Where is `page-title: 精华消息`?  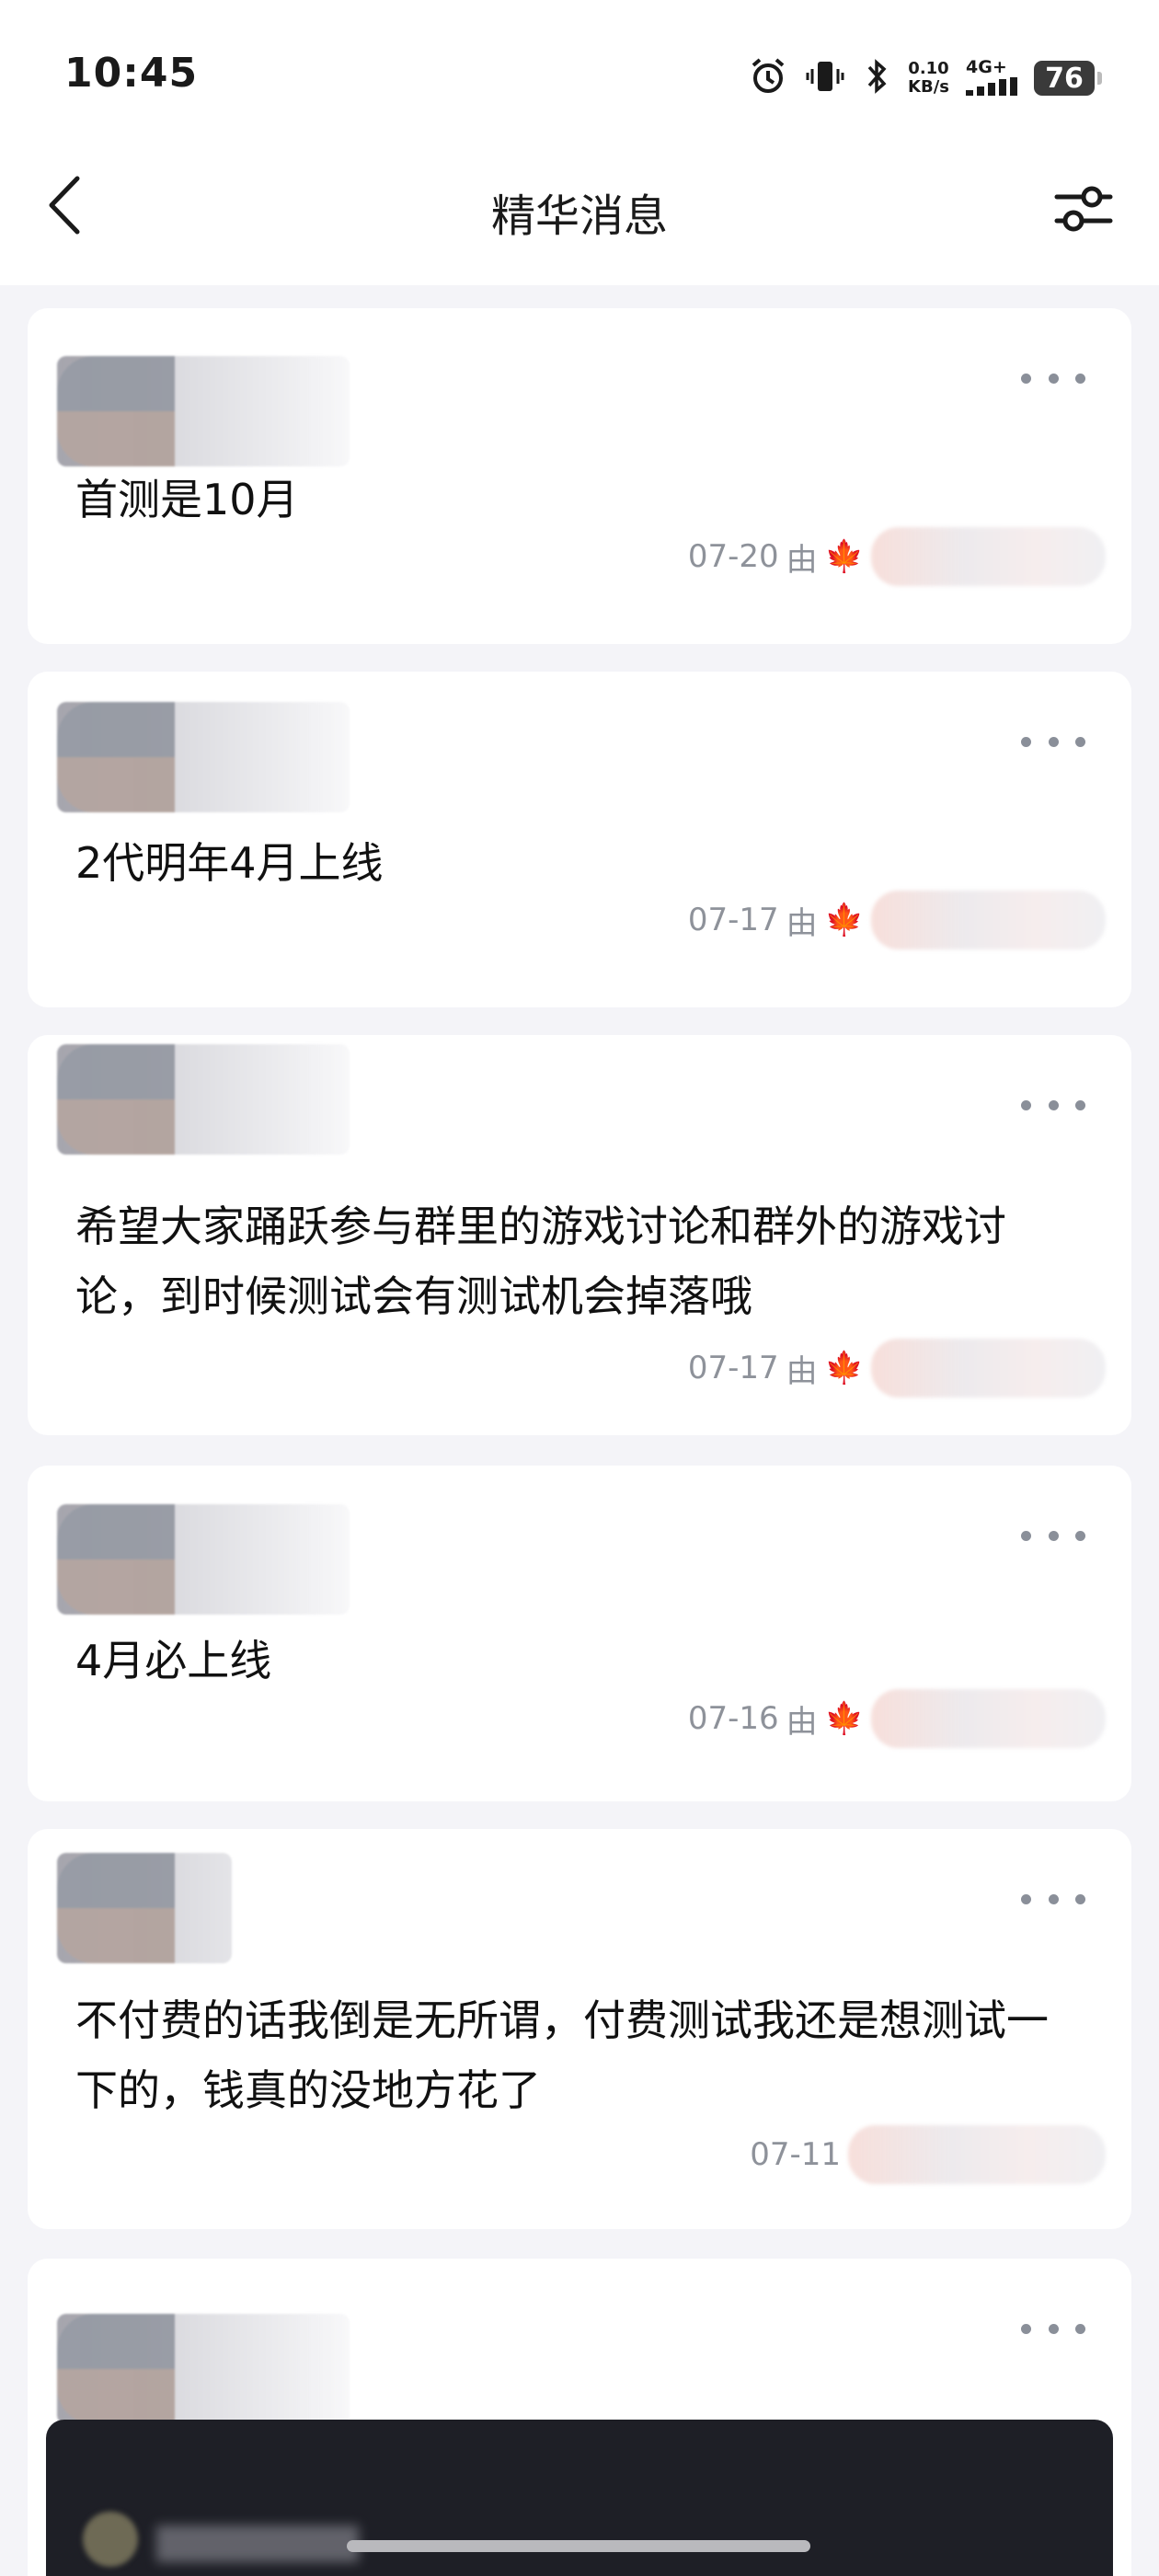 page-title: 精华消息 is located at coordinates (579, 216).